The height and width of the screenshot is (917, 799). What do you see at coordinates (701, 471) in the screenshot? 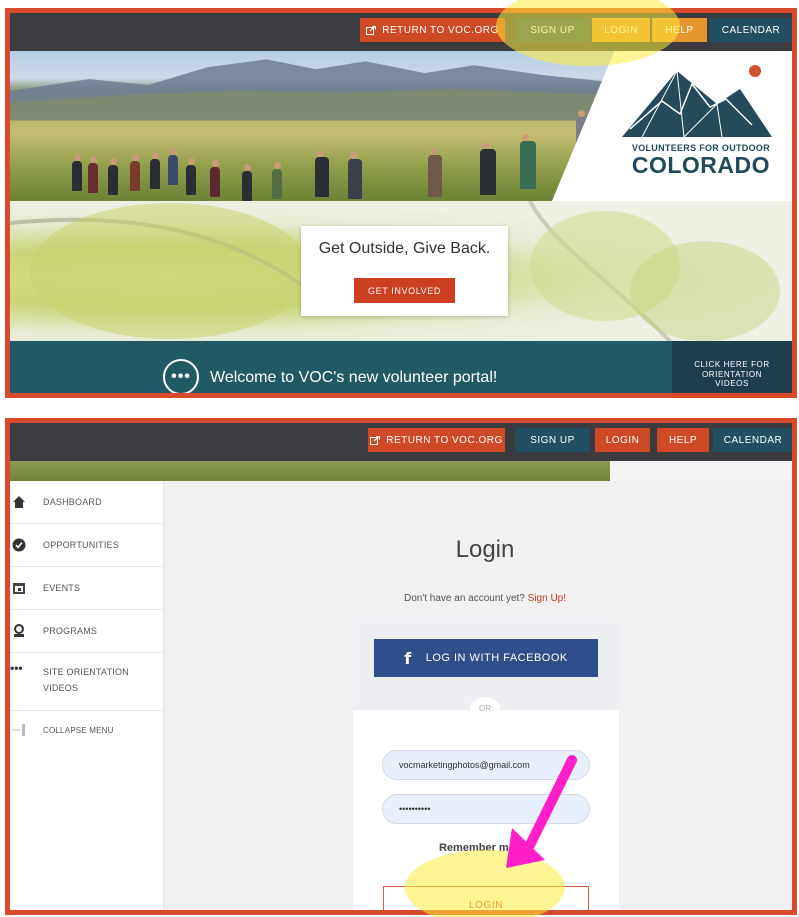
I see `header-strip-white` at bounding box center [701, 471].